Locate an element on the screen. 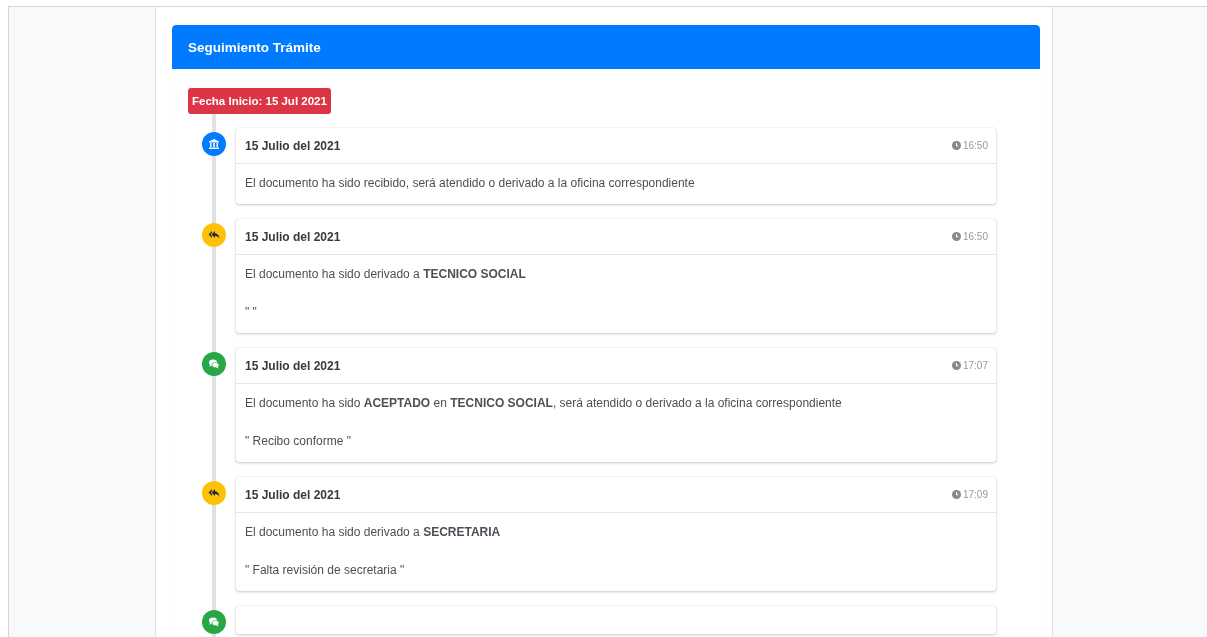  event-time: 17:07 is located at coordinates (975, 365).